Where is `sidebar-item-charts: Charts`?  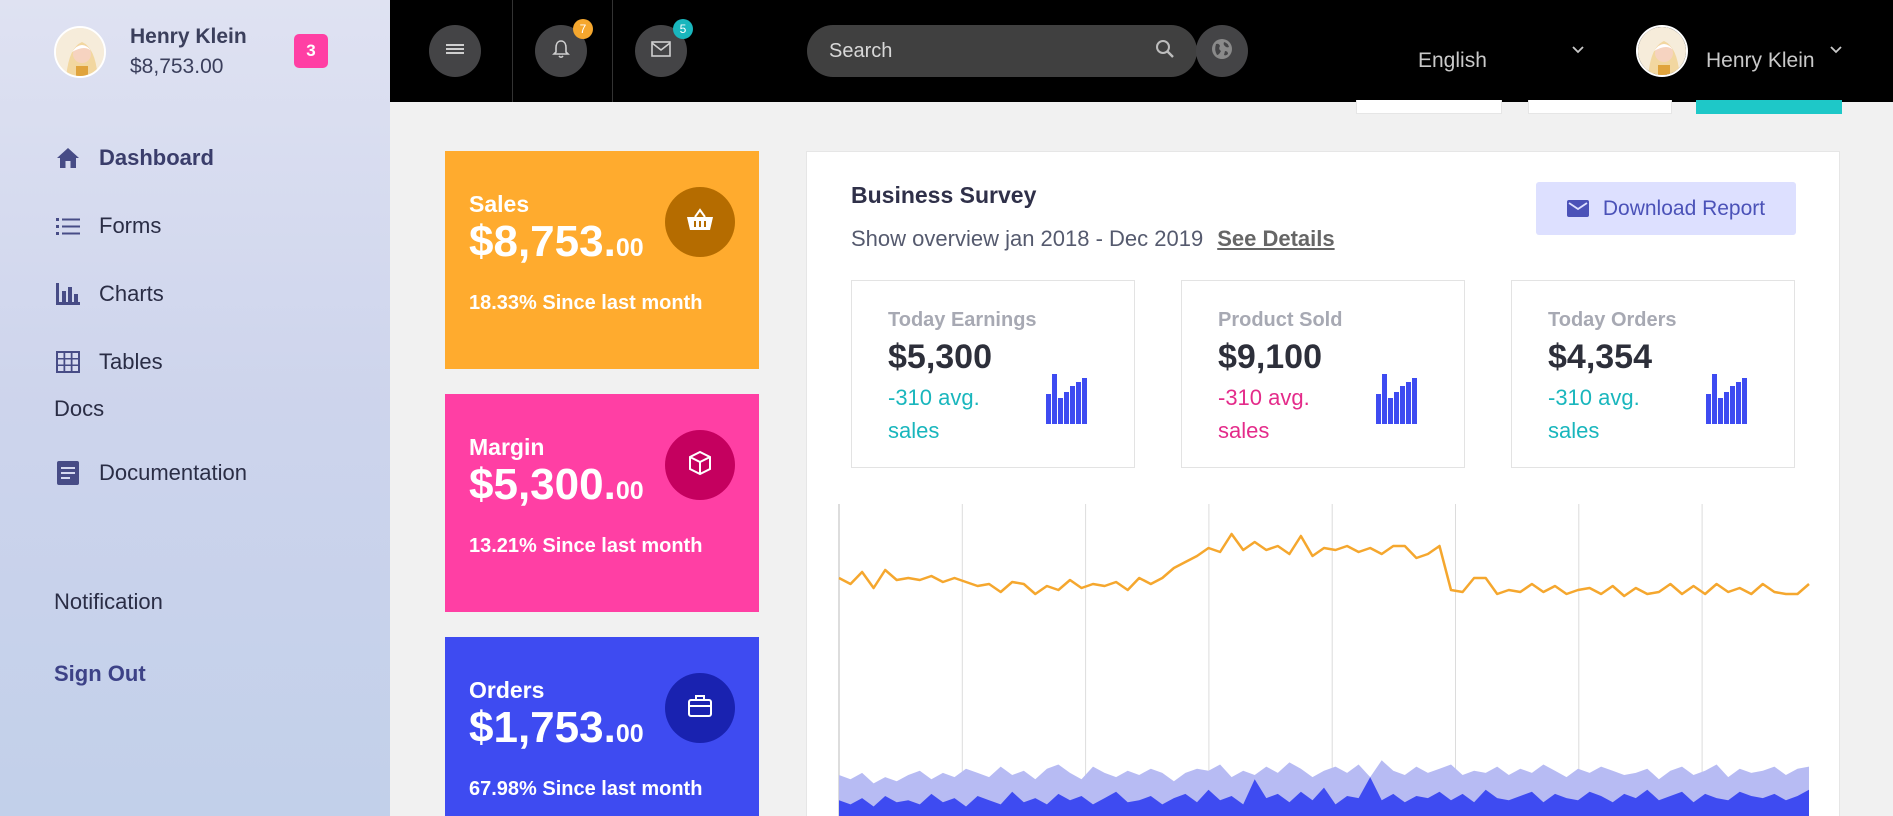 sidebar-item-charts: Charts is located at coordinates (134, 294).